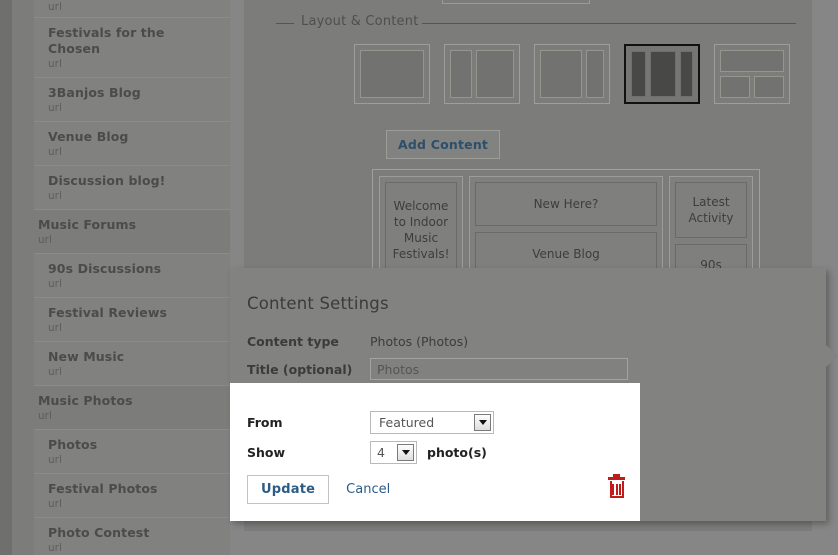  I want to click on show-count-value: 4, so click(381, 452).